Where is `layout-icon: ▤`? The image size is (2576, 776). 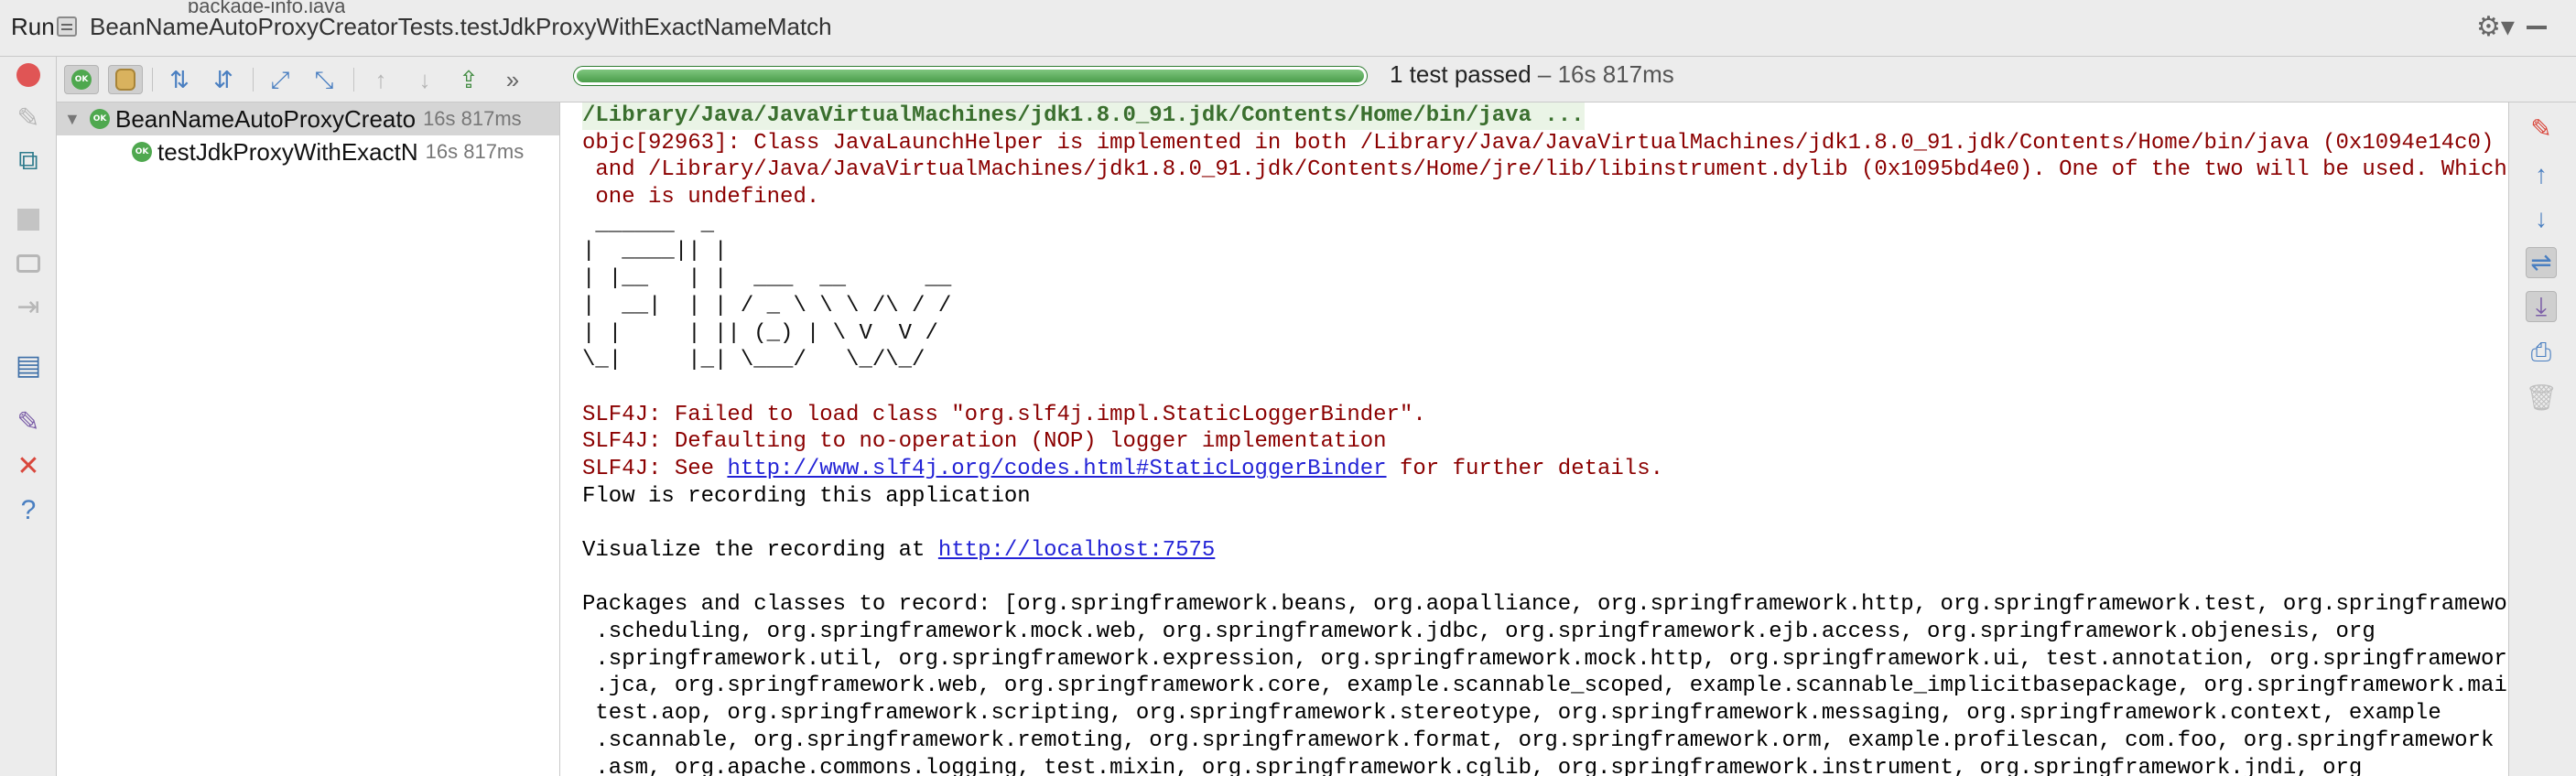 layout-icon: ▤ is located at coordinates (29, 366).